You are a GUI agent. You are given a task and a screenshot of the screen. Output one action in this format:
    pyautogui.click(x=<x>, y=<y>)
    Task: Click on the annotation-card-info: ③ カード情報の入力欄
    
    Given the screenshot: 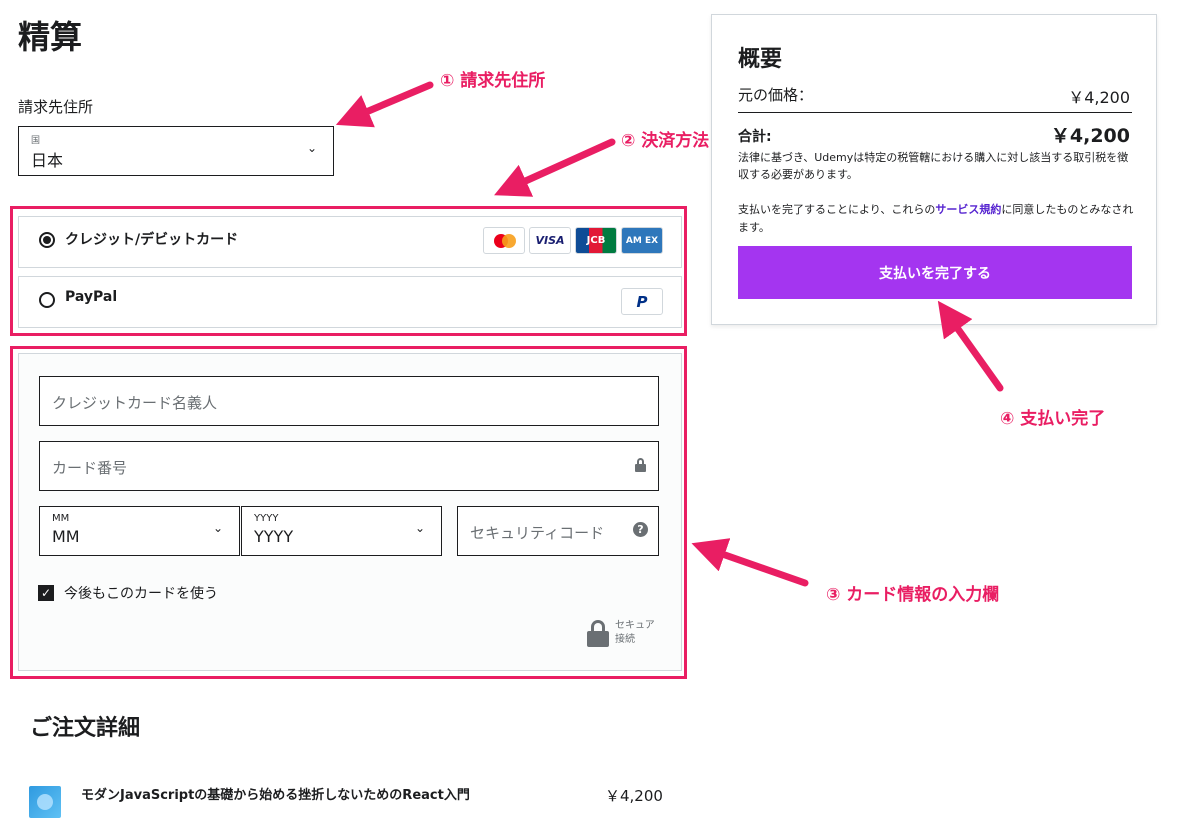 What is the action you would take?
    pyautogui.click(x=913, y=595)
    